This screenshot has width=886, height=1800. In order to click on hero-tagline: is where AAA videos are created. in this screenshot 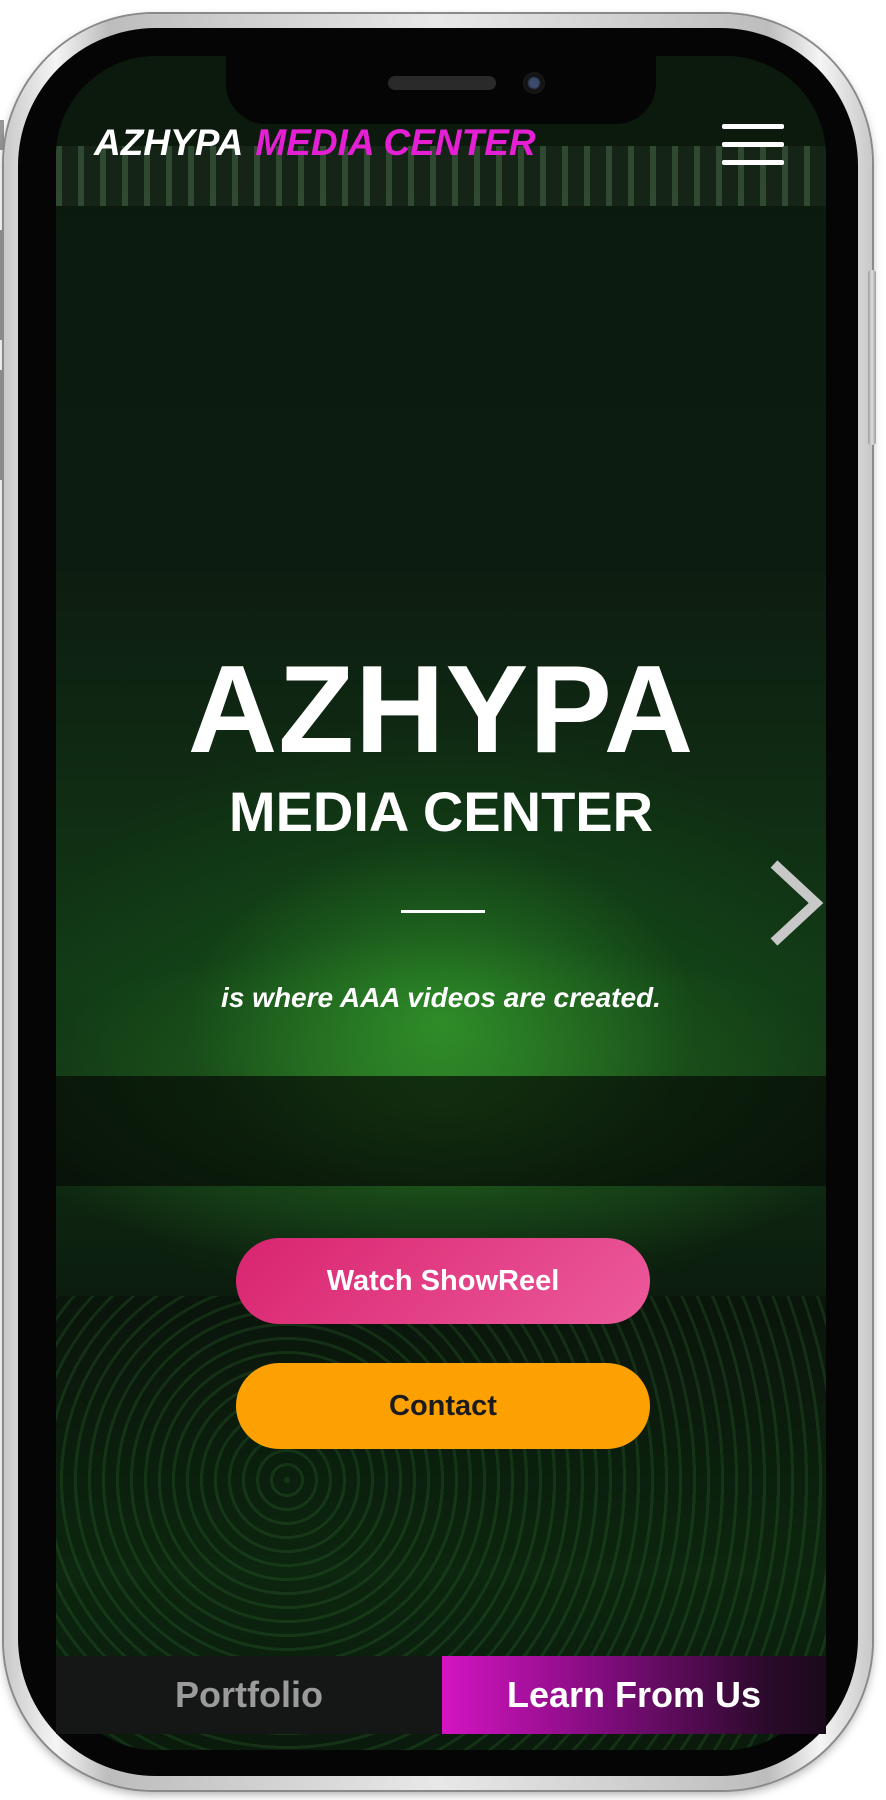, I will do `click(441, 997)`.